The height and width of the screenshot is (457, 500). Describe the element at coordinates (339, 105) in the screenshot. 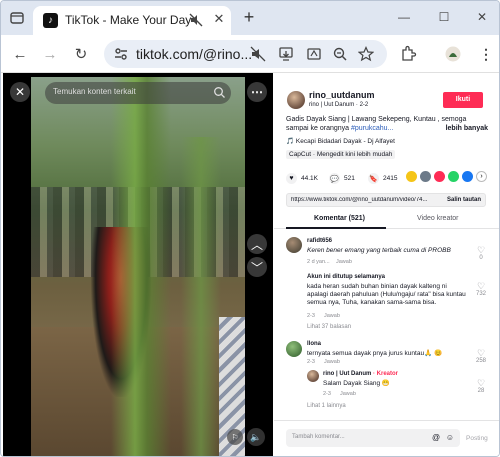

I see `author-subtitle: rino | Uut Danum · 2-2` at that location.